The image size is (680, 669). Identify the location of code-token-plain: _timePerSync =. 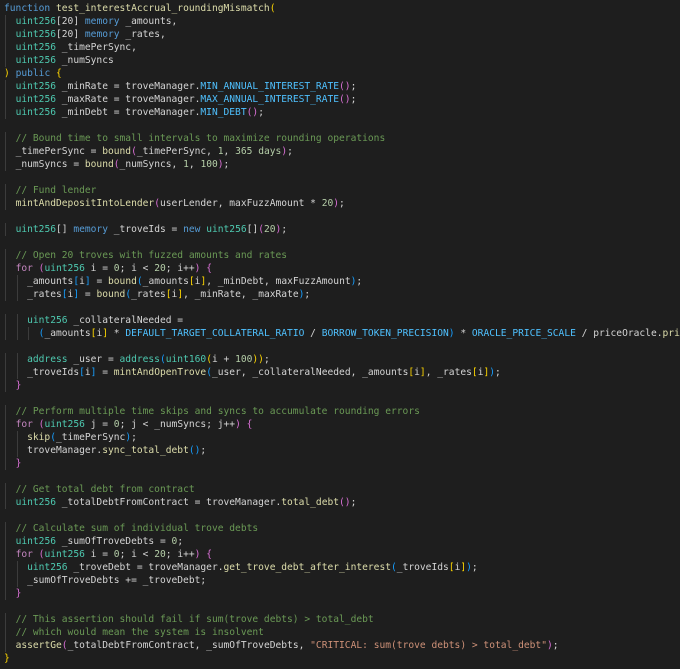
(59, 151).